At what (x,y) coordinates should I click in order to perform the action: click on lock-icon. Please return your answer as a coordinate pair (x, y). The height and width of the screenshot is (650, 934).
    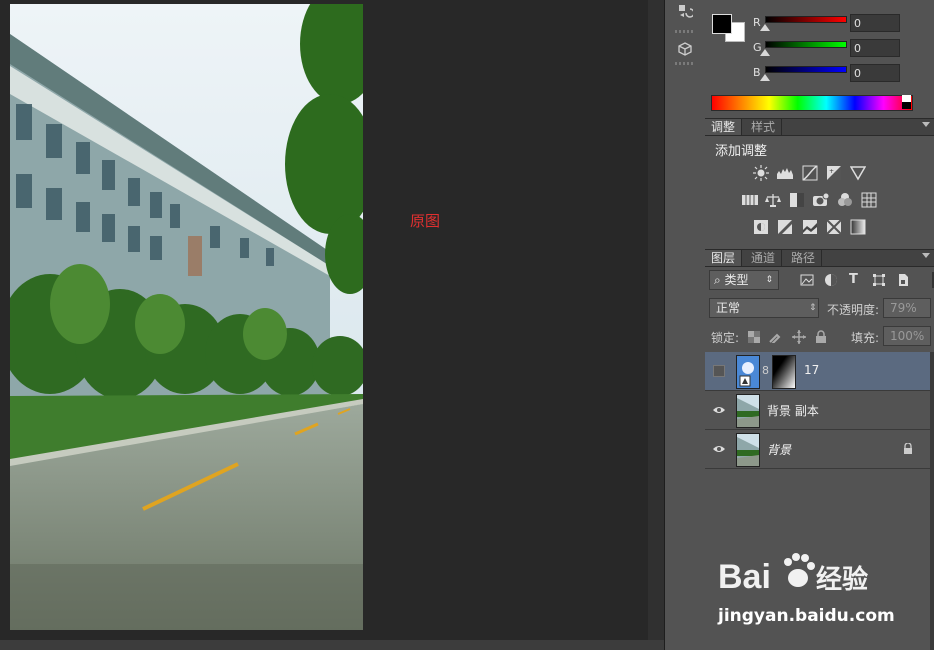
    Looking at the image, I should click on (908, 450).